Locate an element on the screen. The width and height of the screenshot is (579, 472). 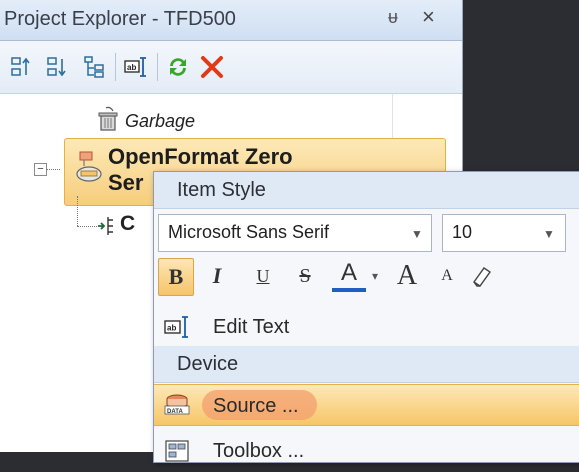
sort-descending-icon is located at coordinates (58, 67).